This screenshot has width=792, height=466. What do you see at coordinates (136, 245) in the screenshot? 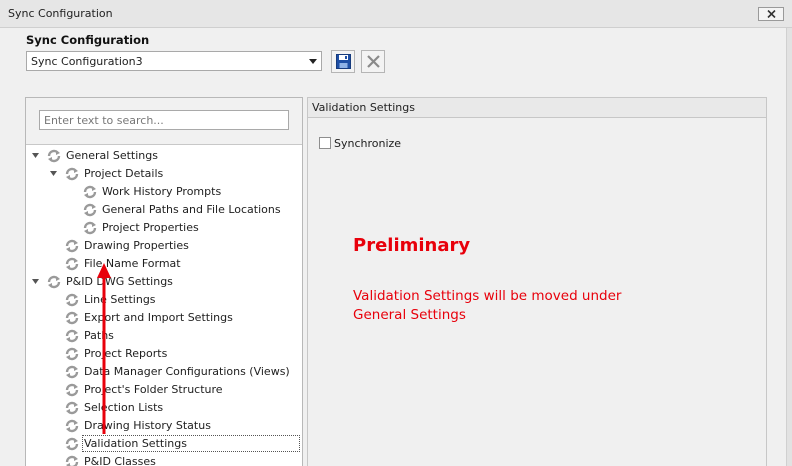
I see `tree-item-label: Drawing Properties` at bounding box center [136, 245].